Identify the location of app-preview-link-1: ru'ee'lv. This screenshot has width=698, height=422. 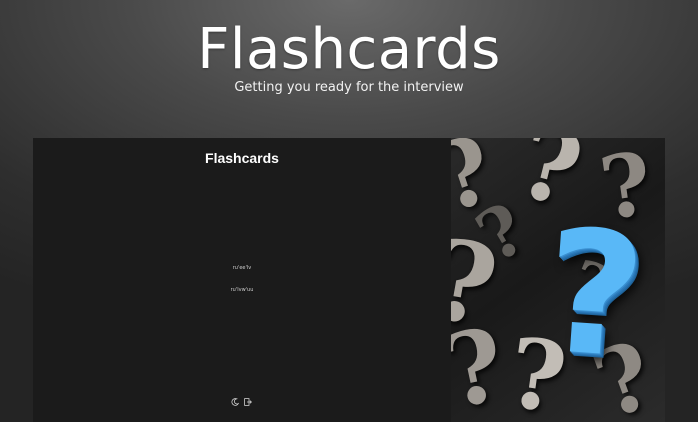
(242, 268).